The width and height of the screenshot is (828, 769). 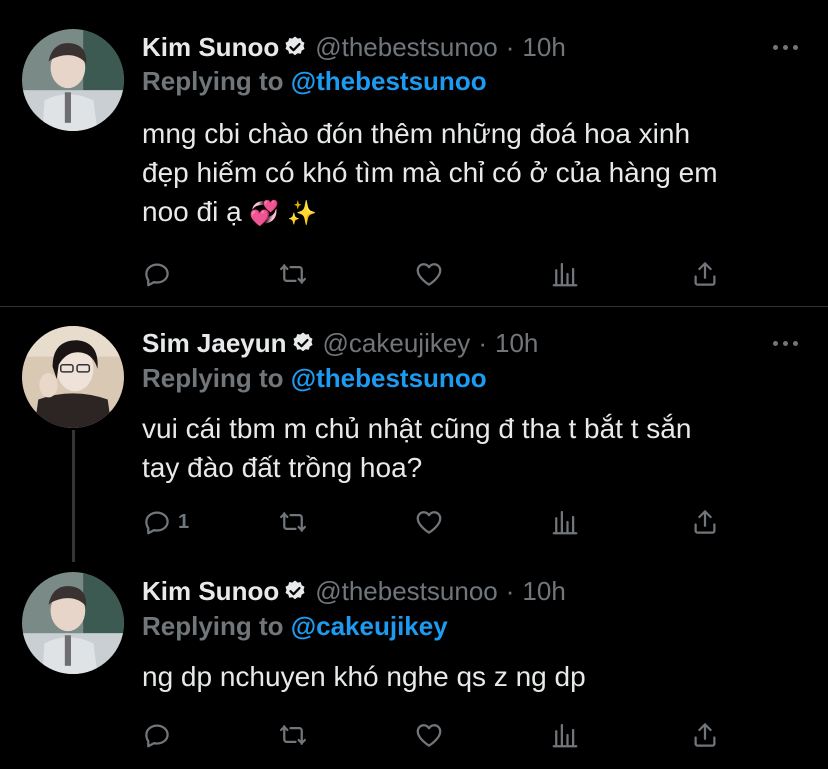 I want to click on action-bar: 1, so click(x=434, y=522).